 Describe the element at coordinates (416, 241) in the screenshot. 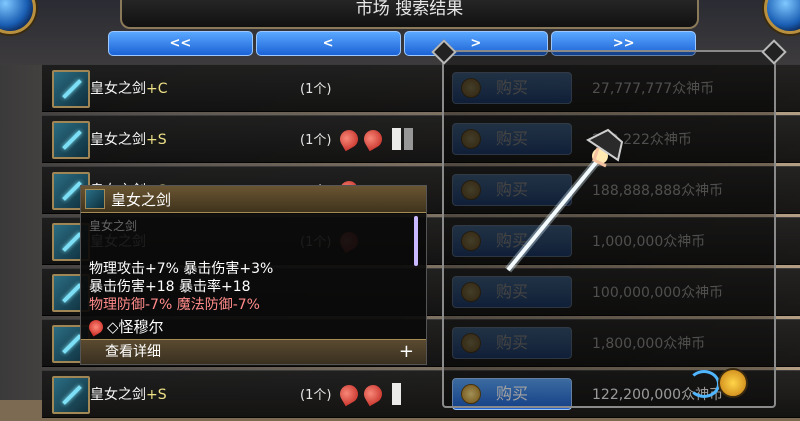

I see `tooltip-scrollbar` at that location.